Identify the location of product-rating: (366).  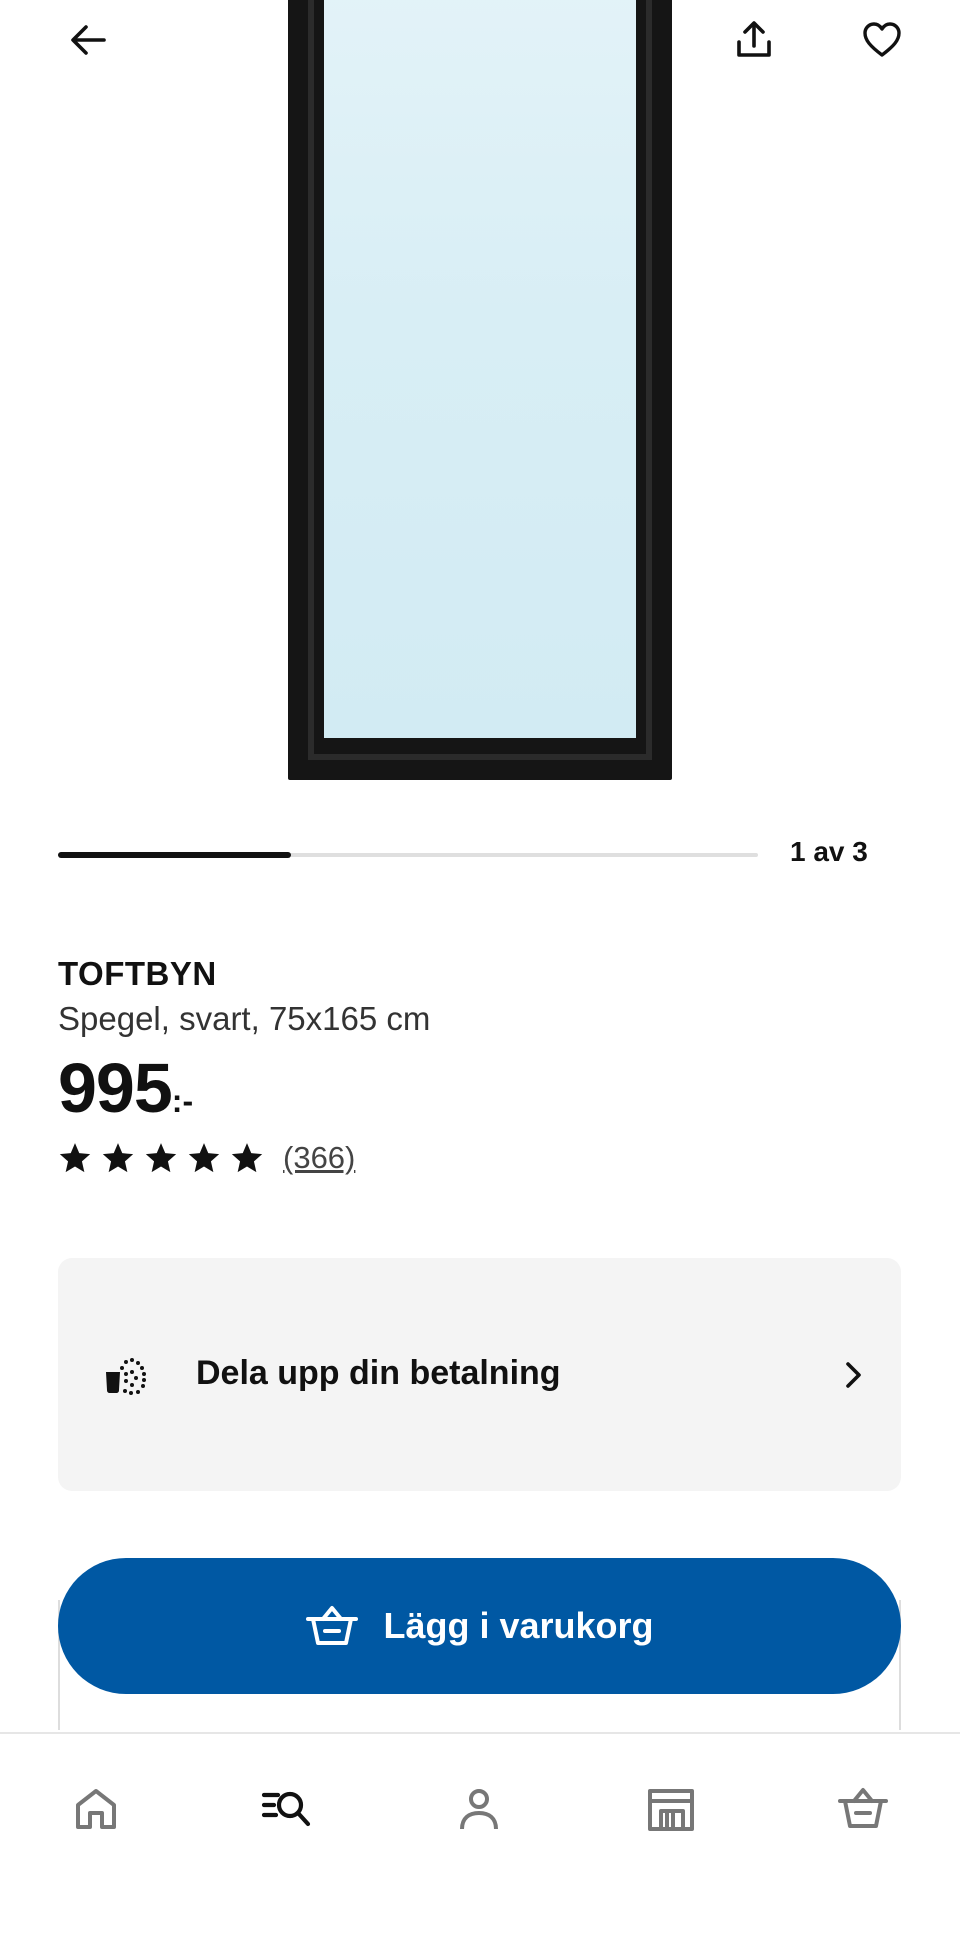
(206, 1158).